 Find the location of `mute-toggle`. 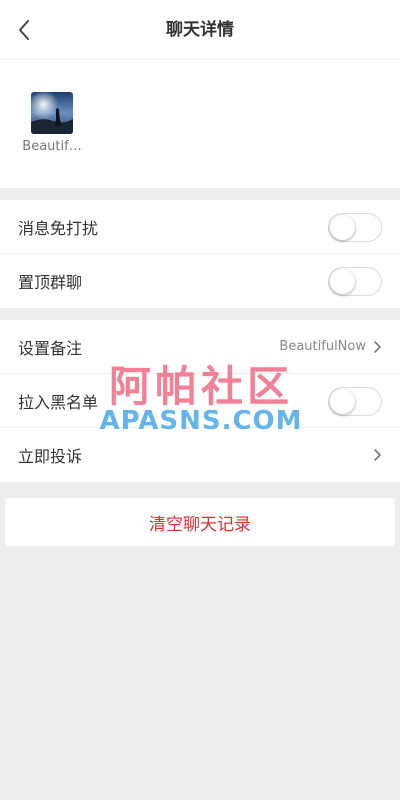

mute-toggle is located at coordinates (355, 227).